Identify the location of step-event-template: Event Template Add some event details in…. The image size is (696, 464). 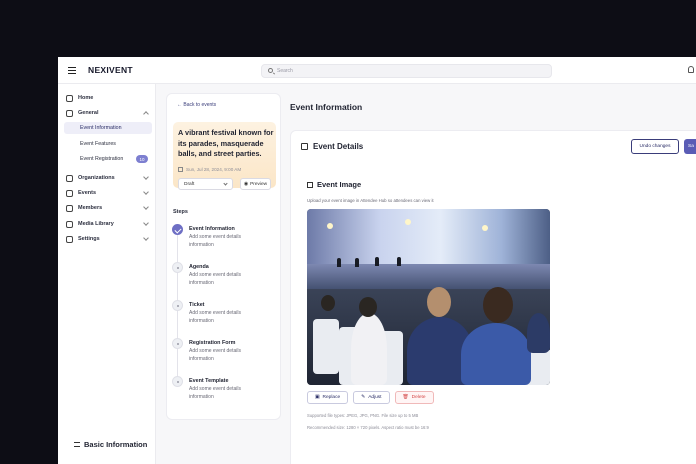
(224, 392).